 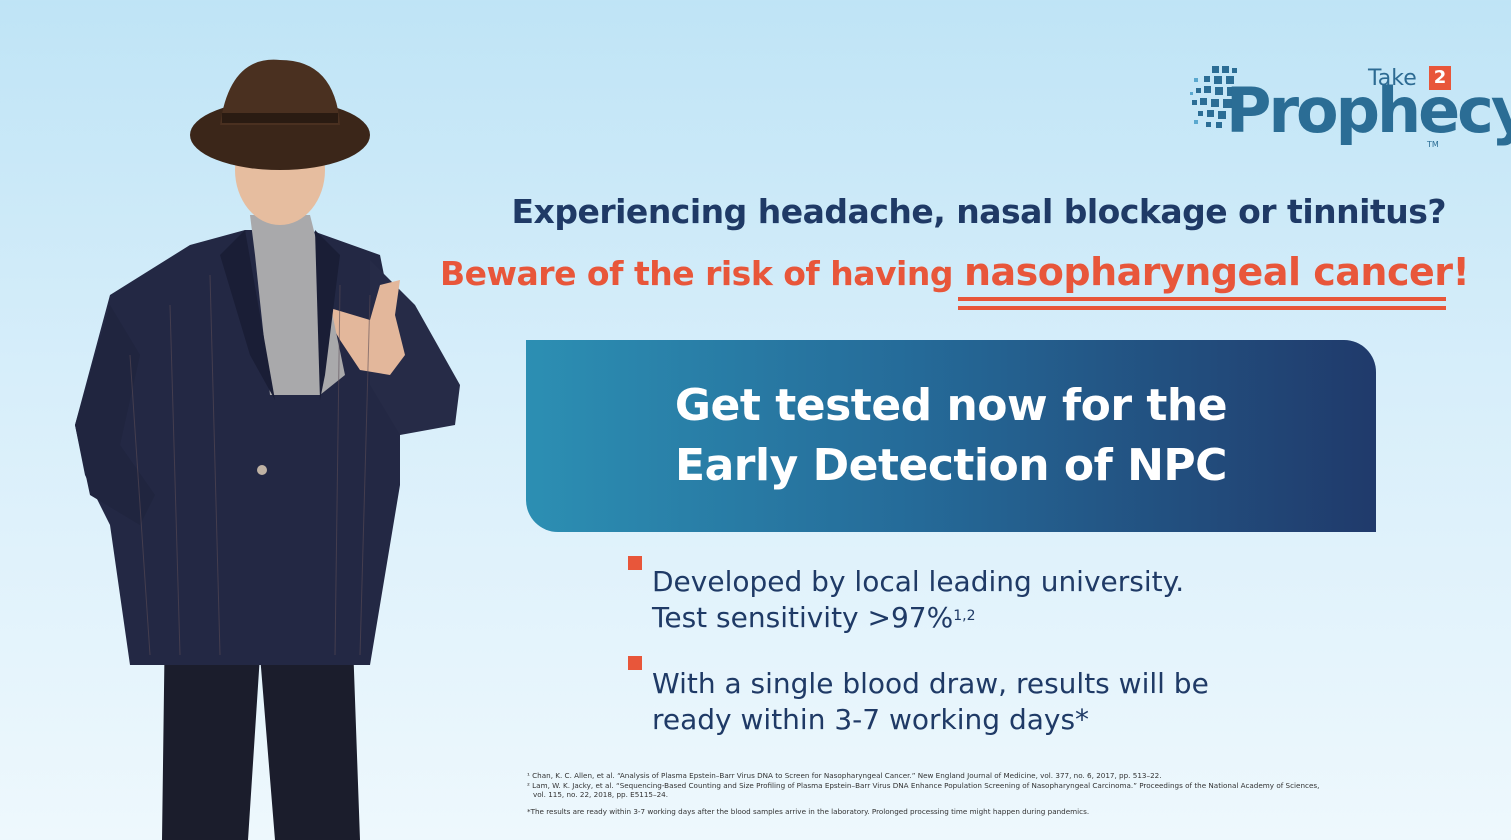 I want to click on cta-line-1: Get tested now for the, so click(x=951, y=405).